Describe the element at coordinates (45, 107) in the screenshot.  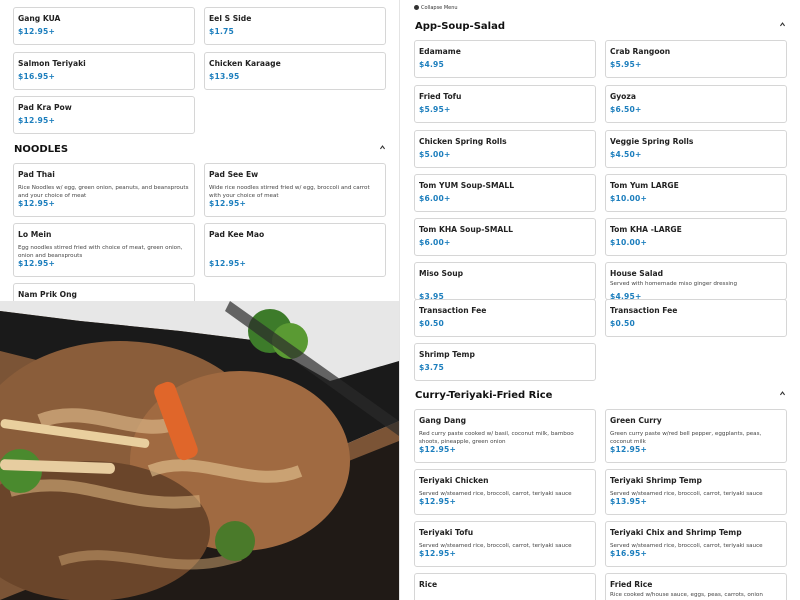
I see `item-name: Pad Kra Pow` at that location.